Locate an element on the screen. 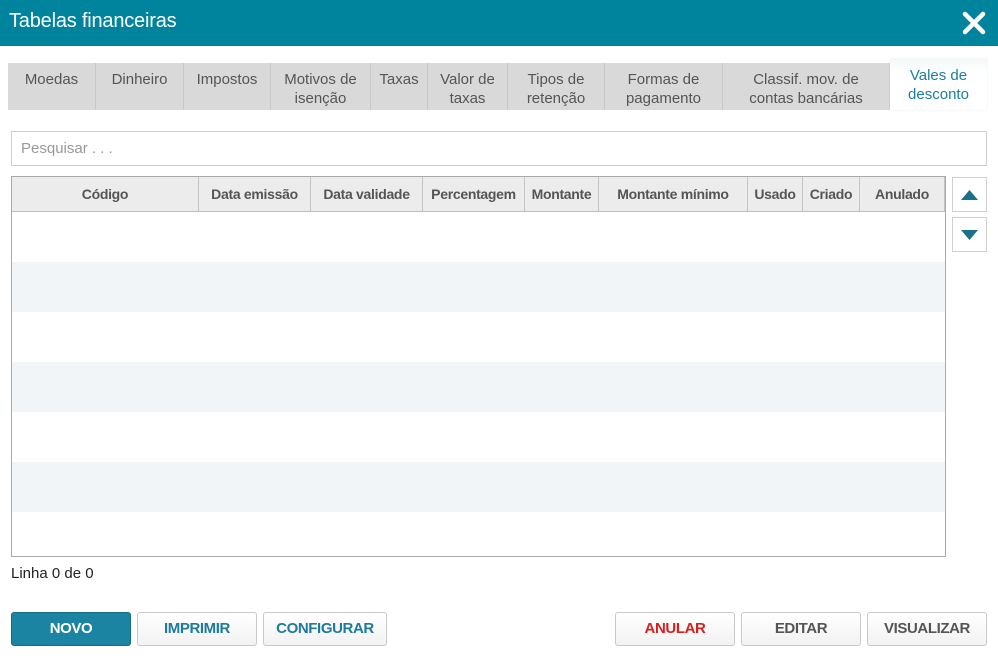  column-header-anulado: Anulado is located at coordinates (902, 194).